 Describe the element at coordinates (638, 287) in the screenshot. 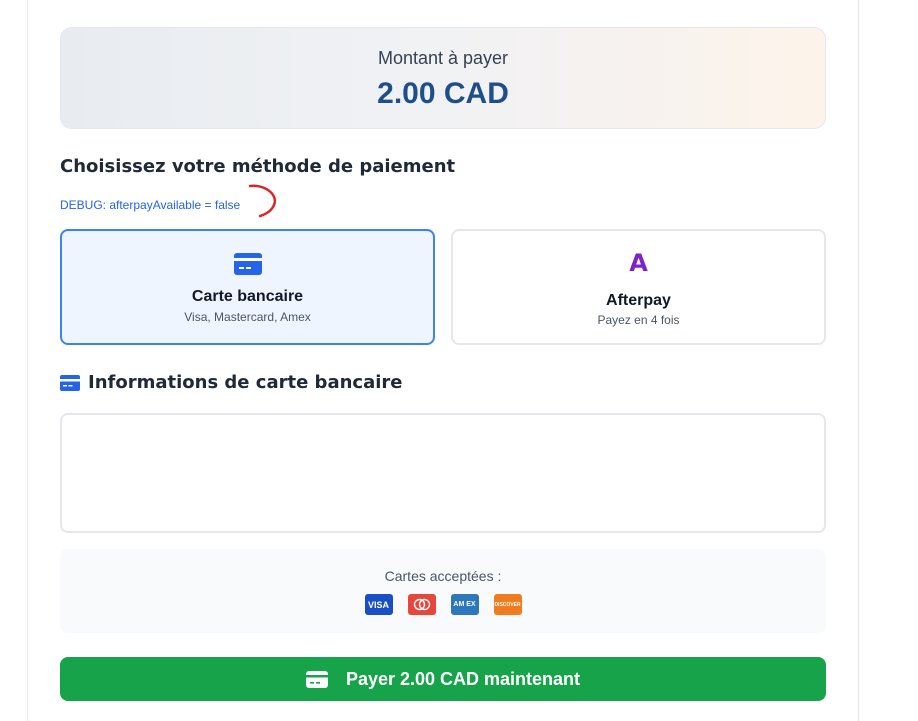

I see `method-afterpay-option: A Afterpay Payez en 4 fois` at that location.